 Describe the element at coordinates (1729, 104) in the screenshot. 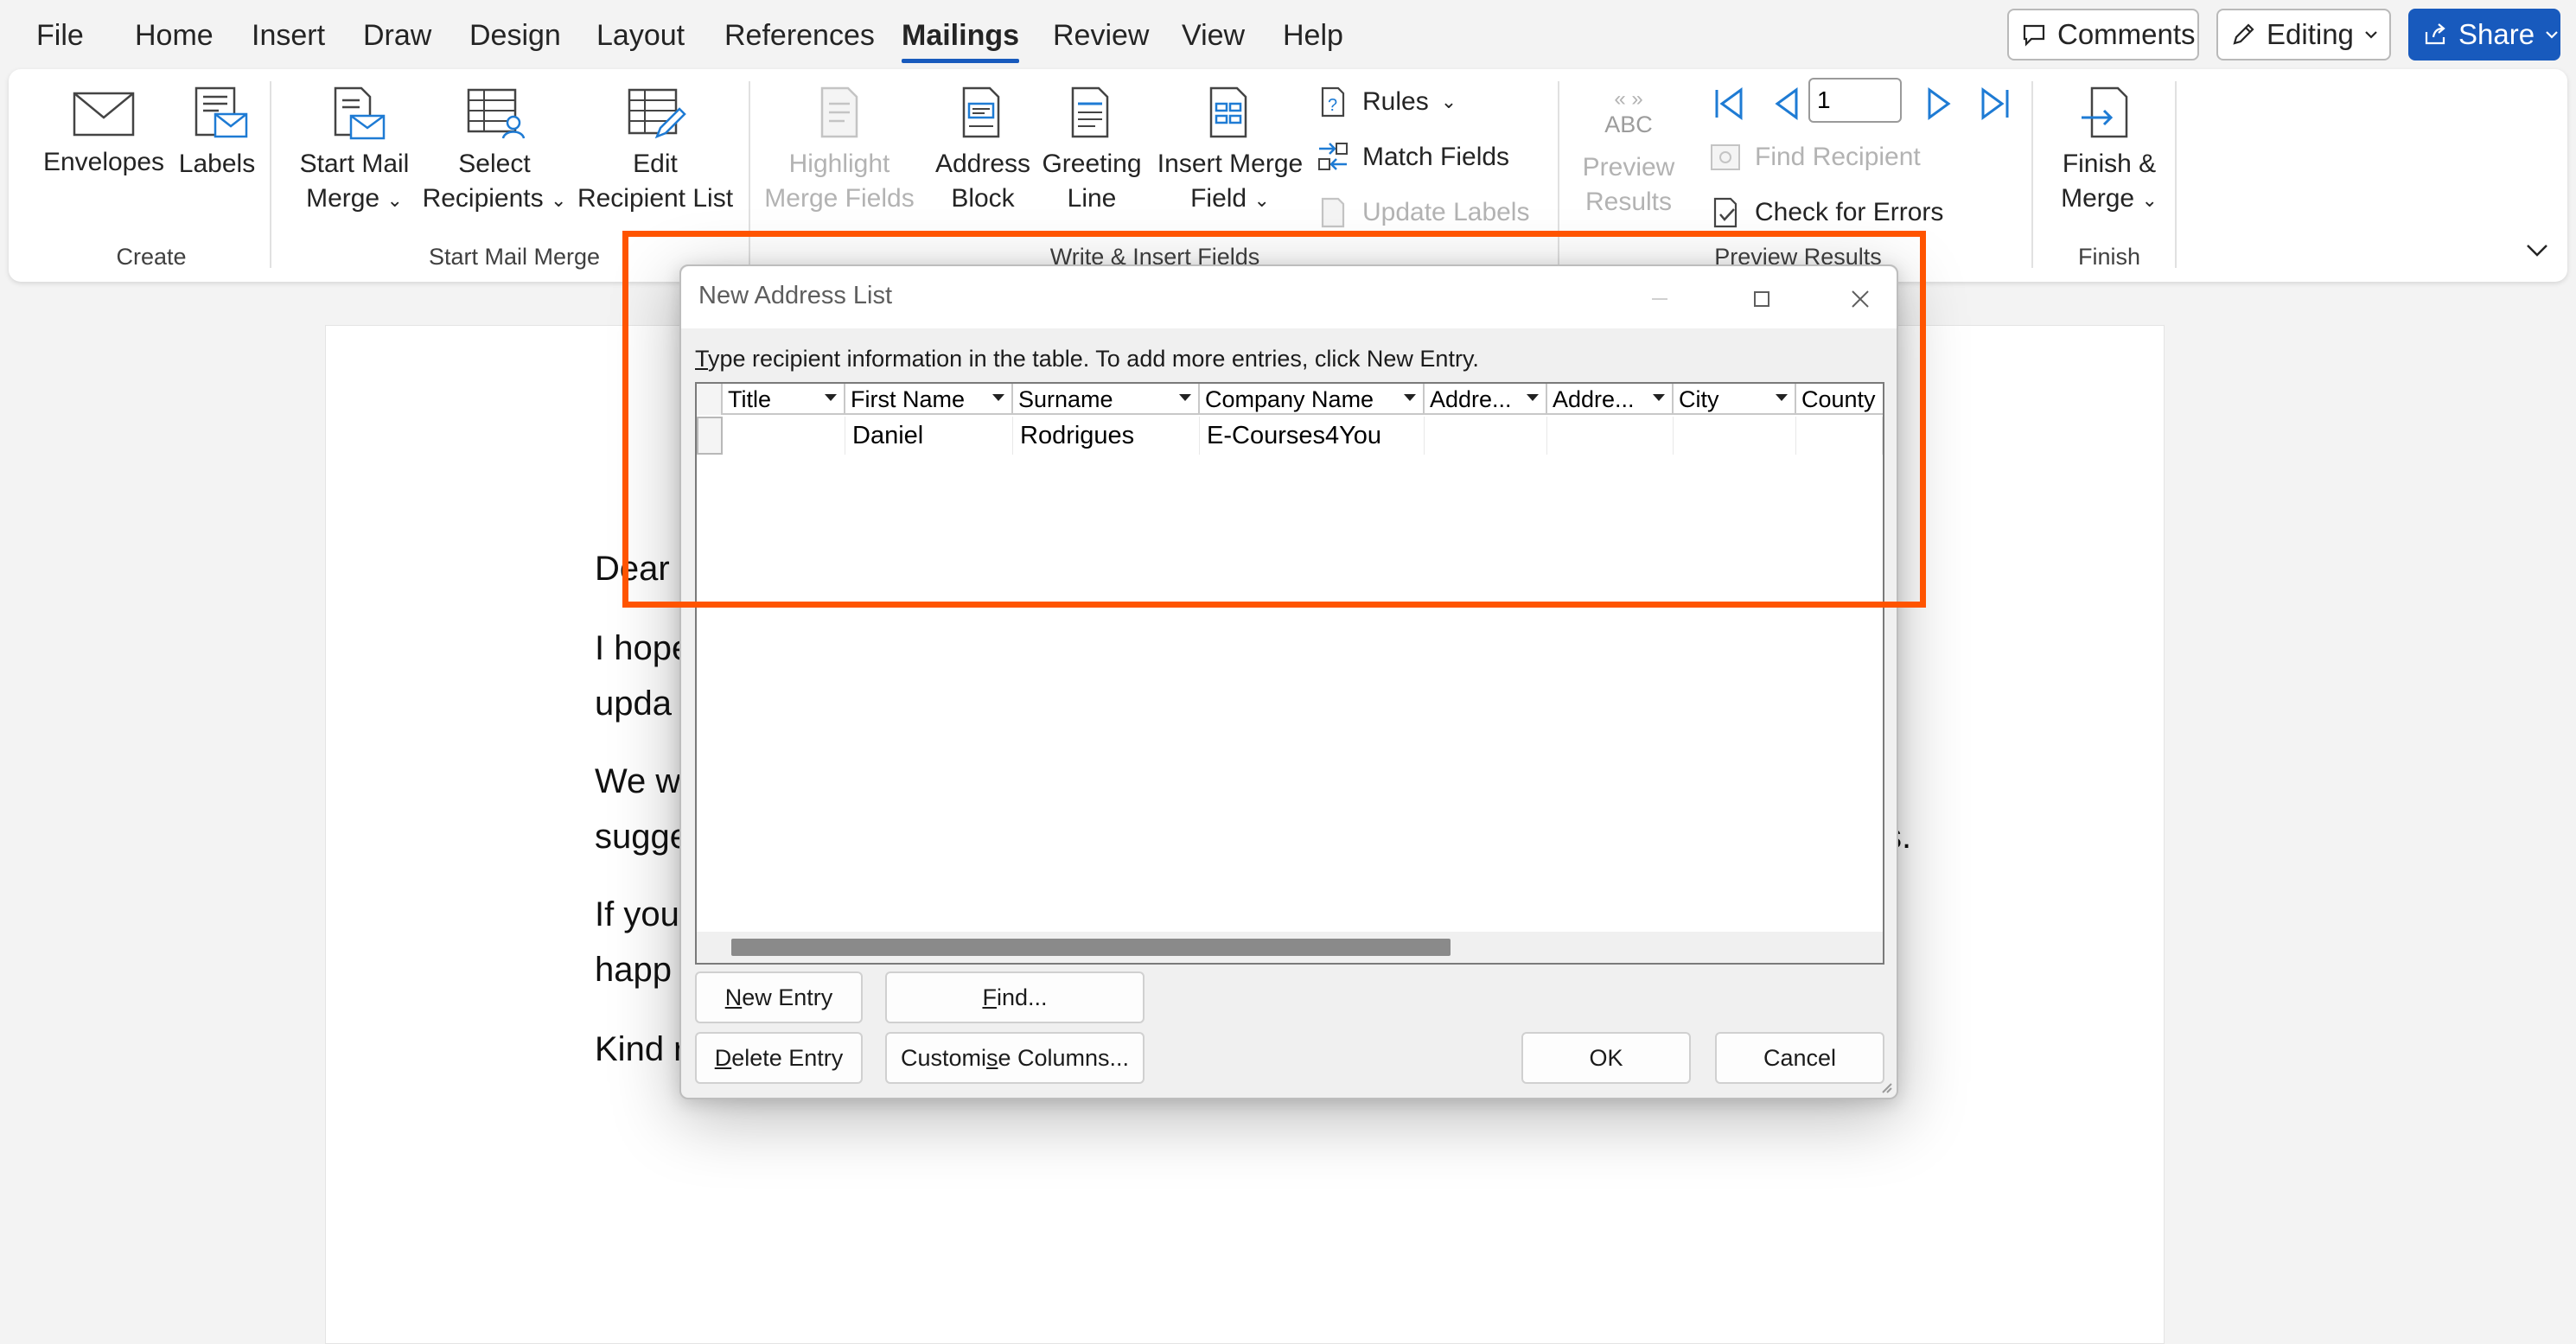

I see `first-record-icon` at that location.